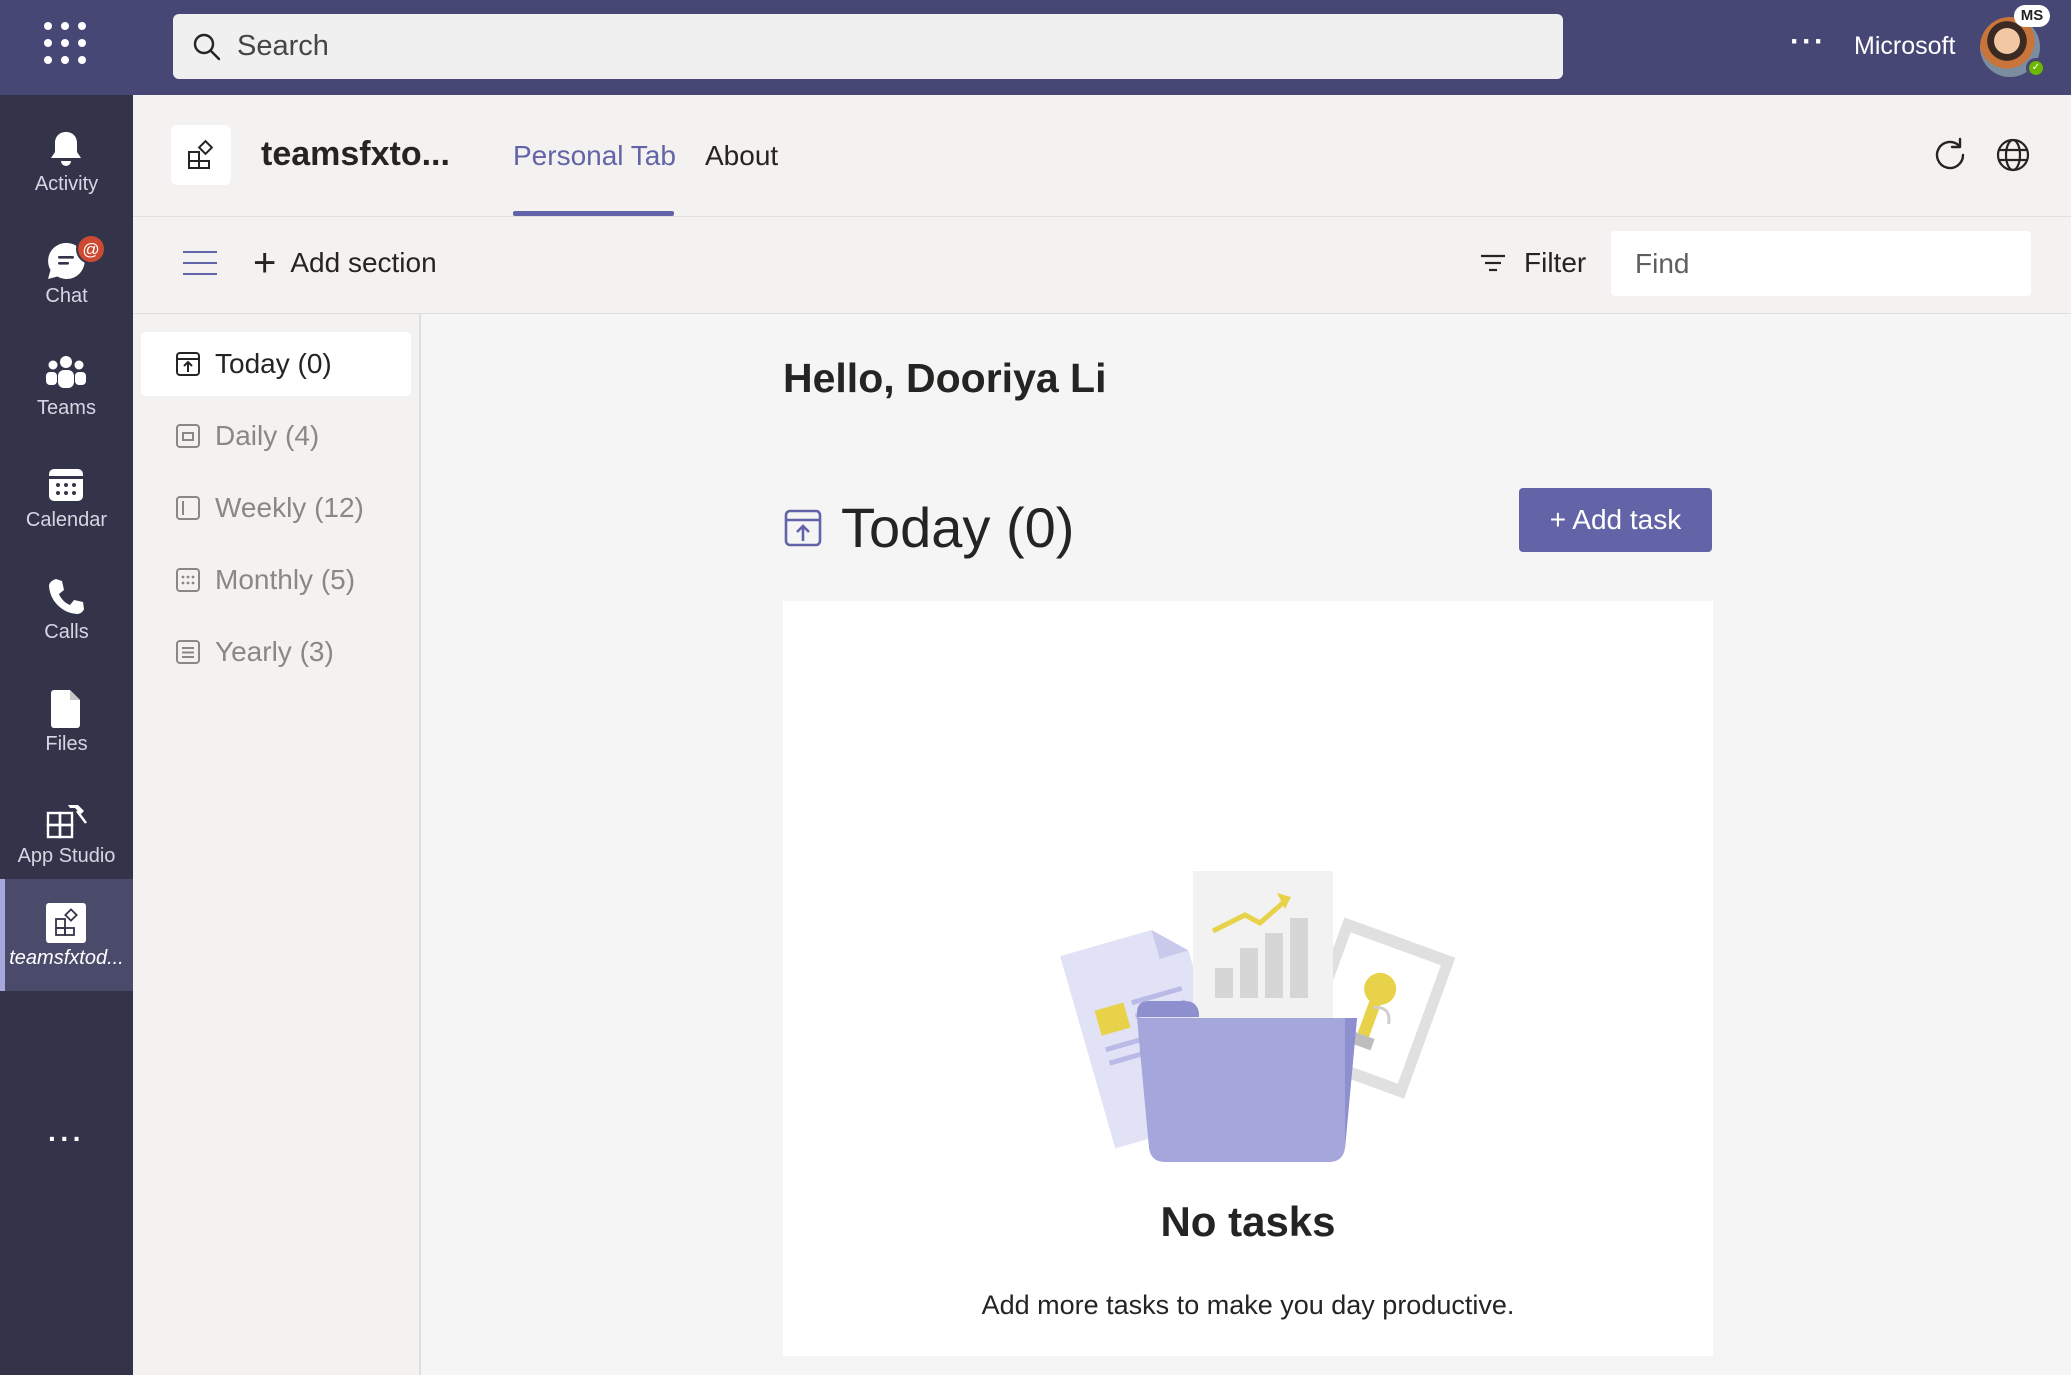  I want to click on app-launcher-icon, so click(65, 43).